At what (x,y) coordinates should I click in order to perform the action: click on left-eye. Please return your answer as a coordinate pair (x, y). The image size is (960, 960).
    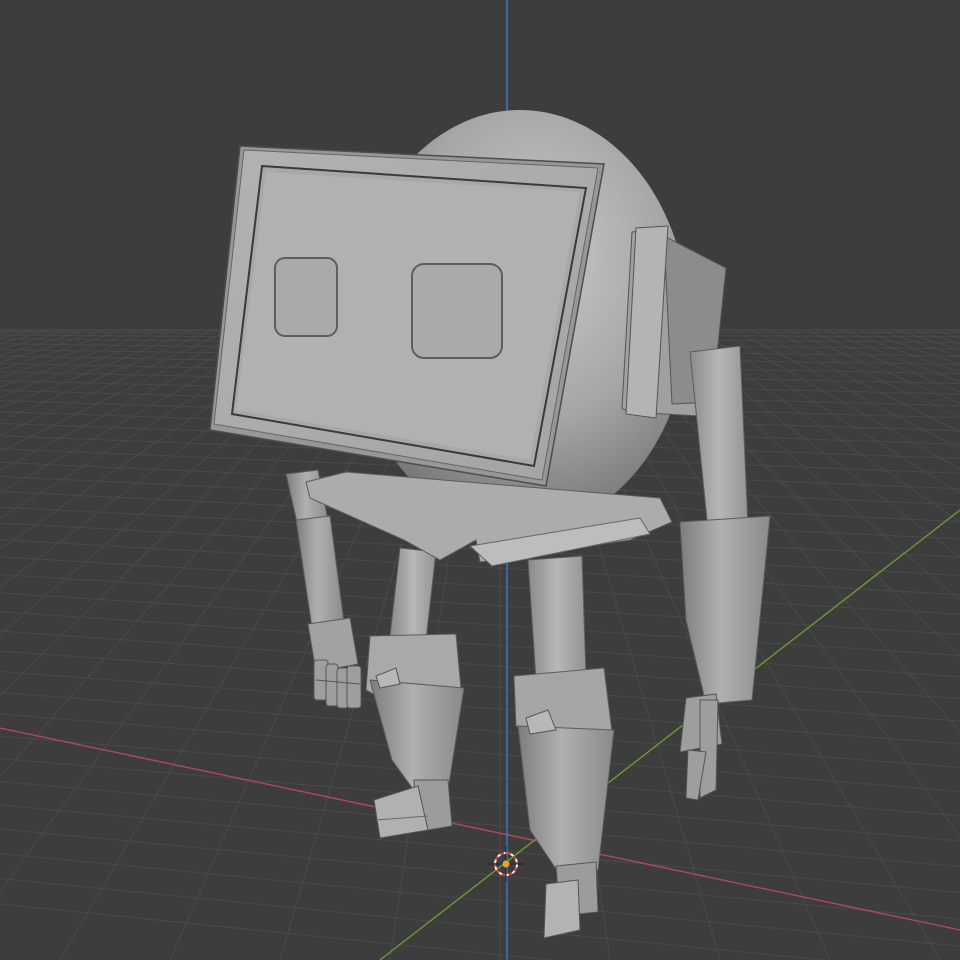
    Looking at the image, I should click on (306, 297).